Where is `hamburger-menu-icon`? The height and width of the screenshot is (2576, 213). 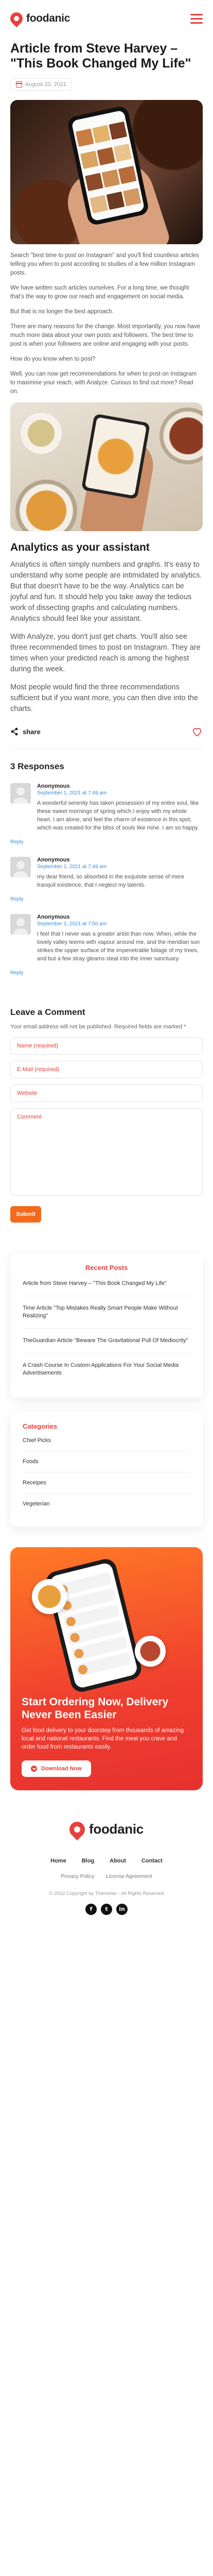 hamburger-menu-icon is located at coordinates (195, 18).